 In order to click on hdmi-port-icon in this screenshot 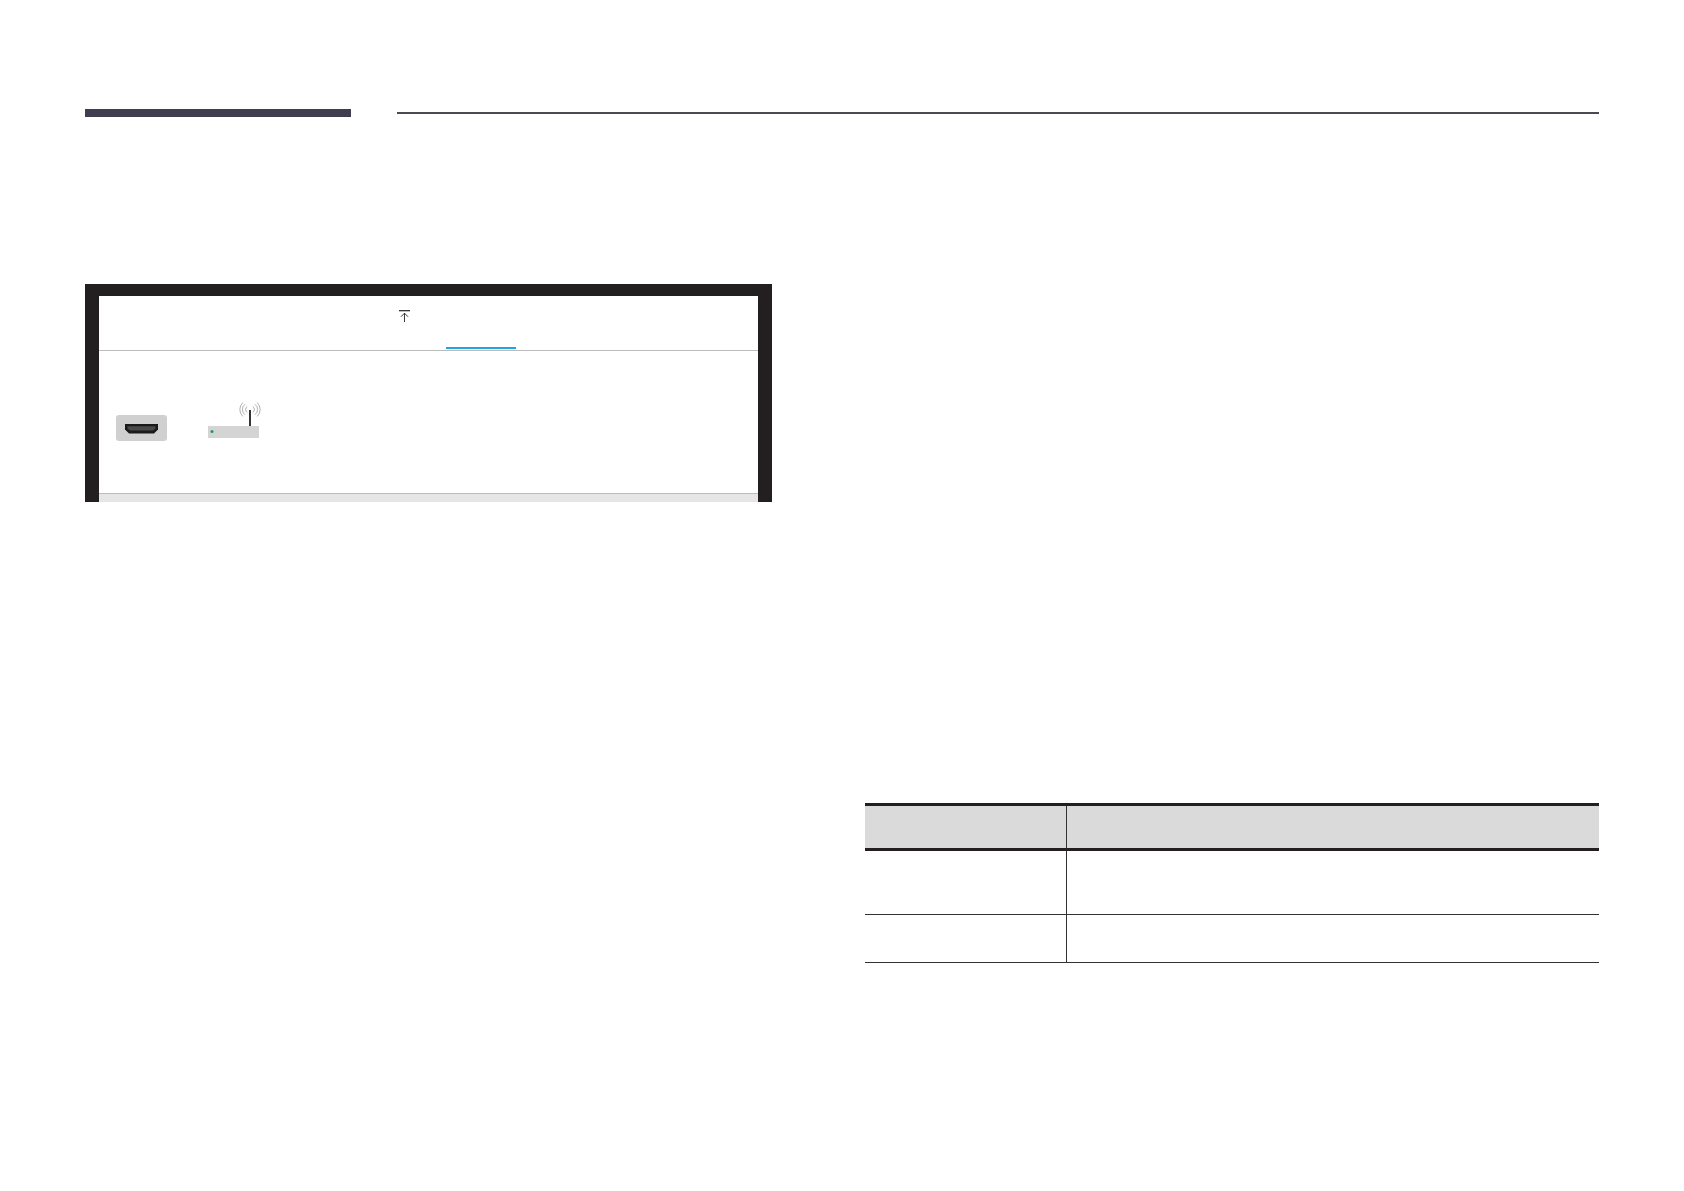, I will do `click(141, 428)`.